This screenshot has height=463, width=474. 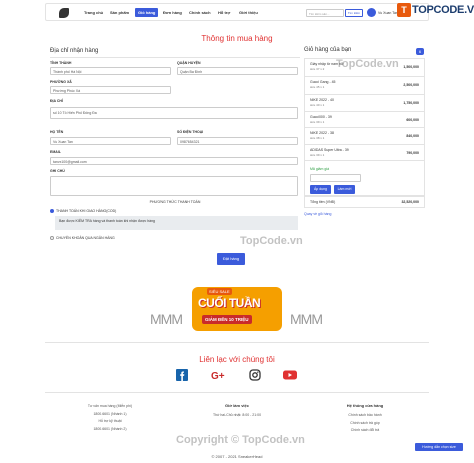 What do you see at coordinates (52, 238) in the screenshot?
I see `bank-radio` at bounding box center [52, 238].